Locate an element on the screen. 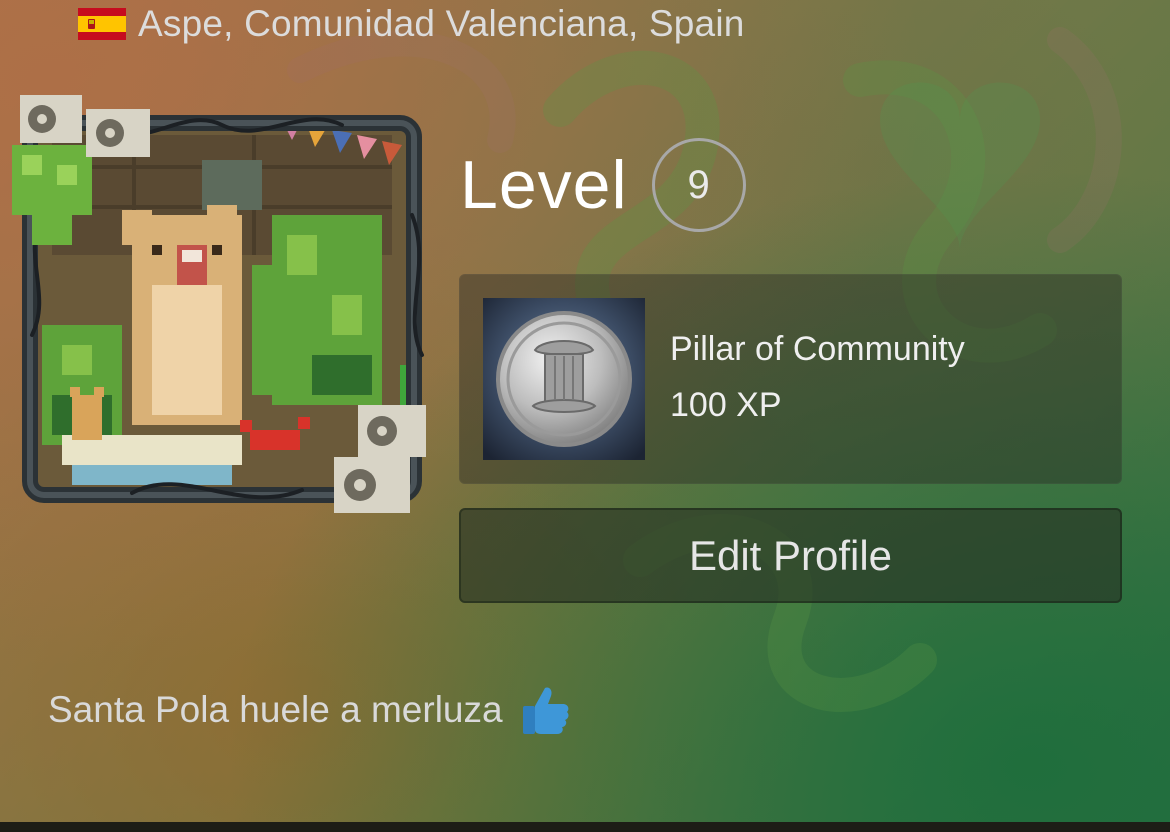 This screenshot has height=832, width=1170. level-label: Level is located at coordinates (544, 185).